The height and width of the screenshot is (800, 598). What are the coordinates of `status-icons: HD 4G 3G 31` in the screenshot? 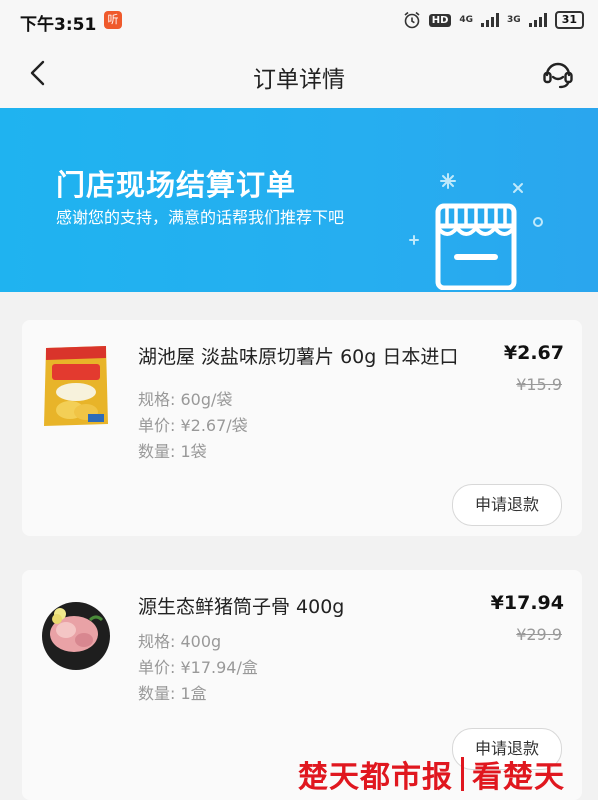 It's located at (493, 20).